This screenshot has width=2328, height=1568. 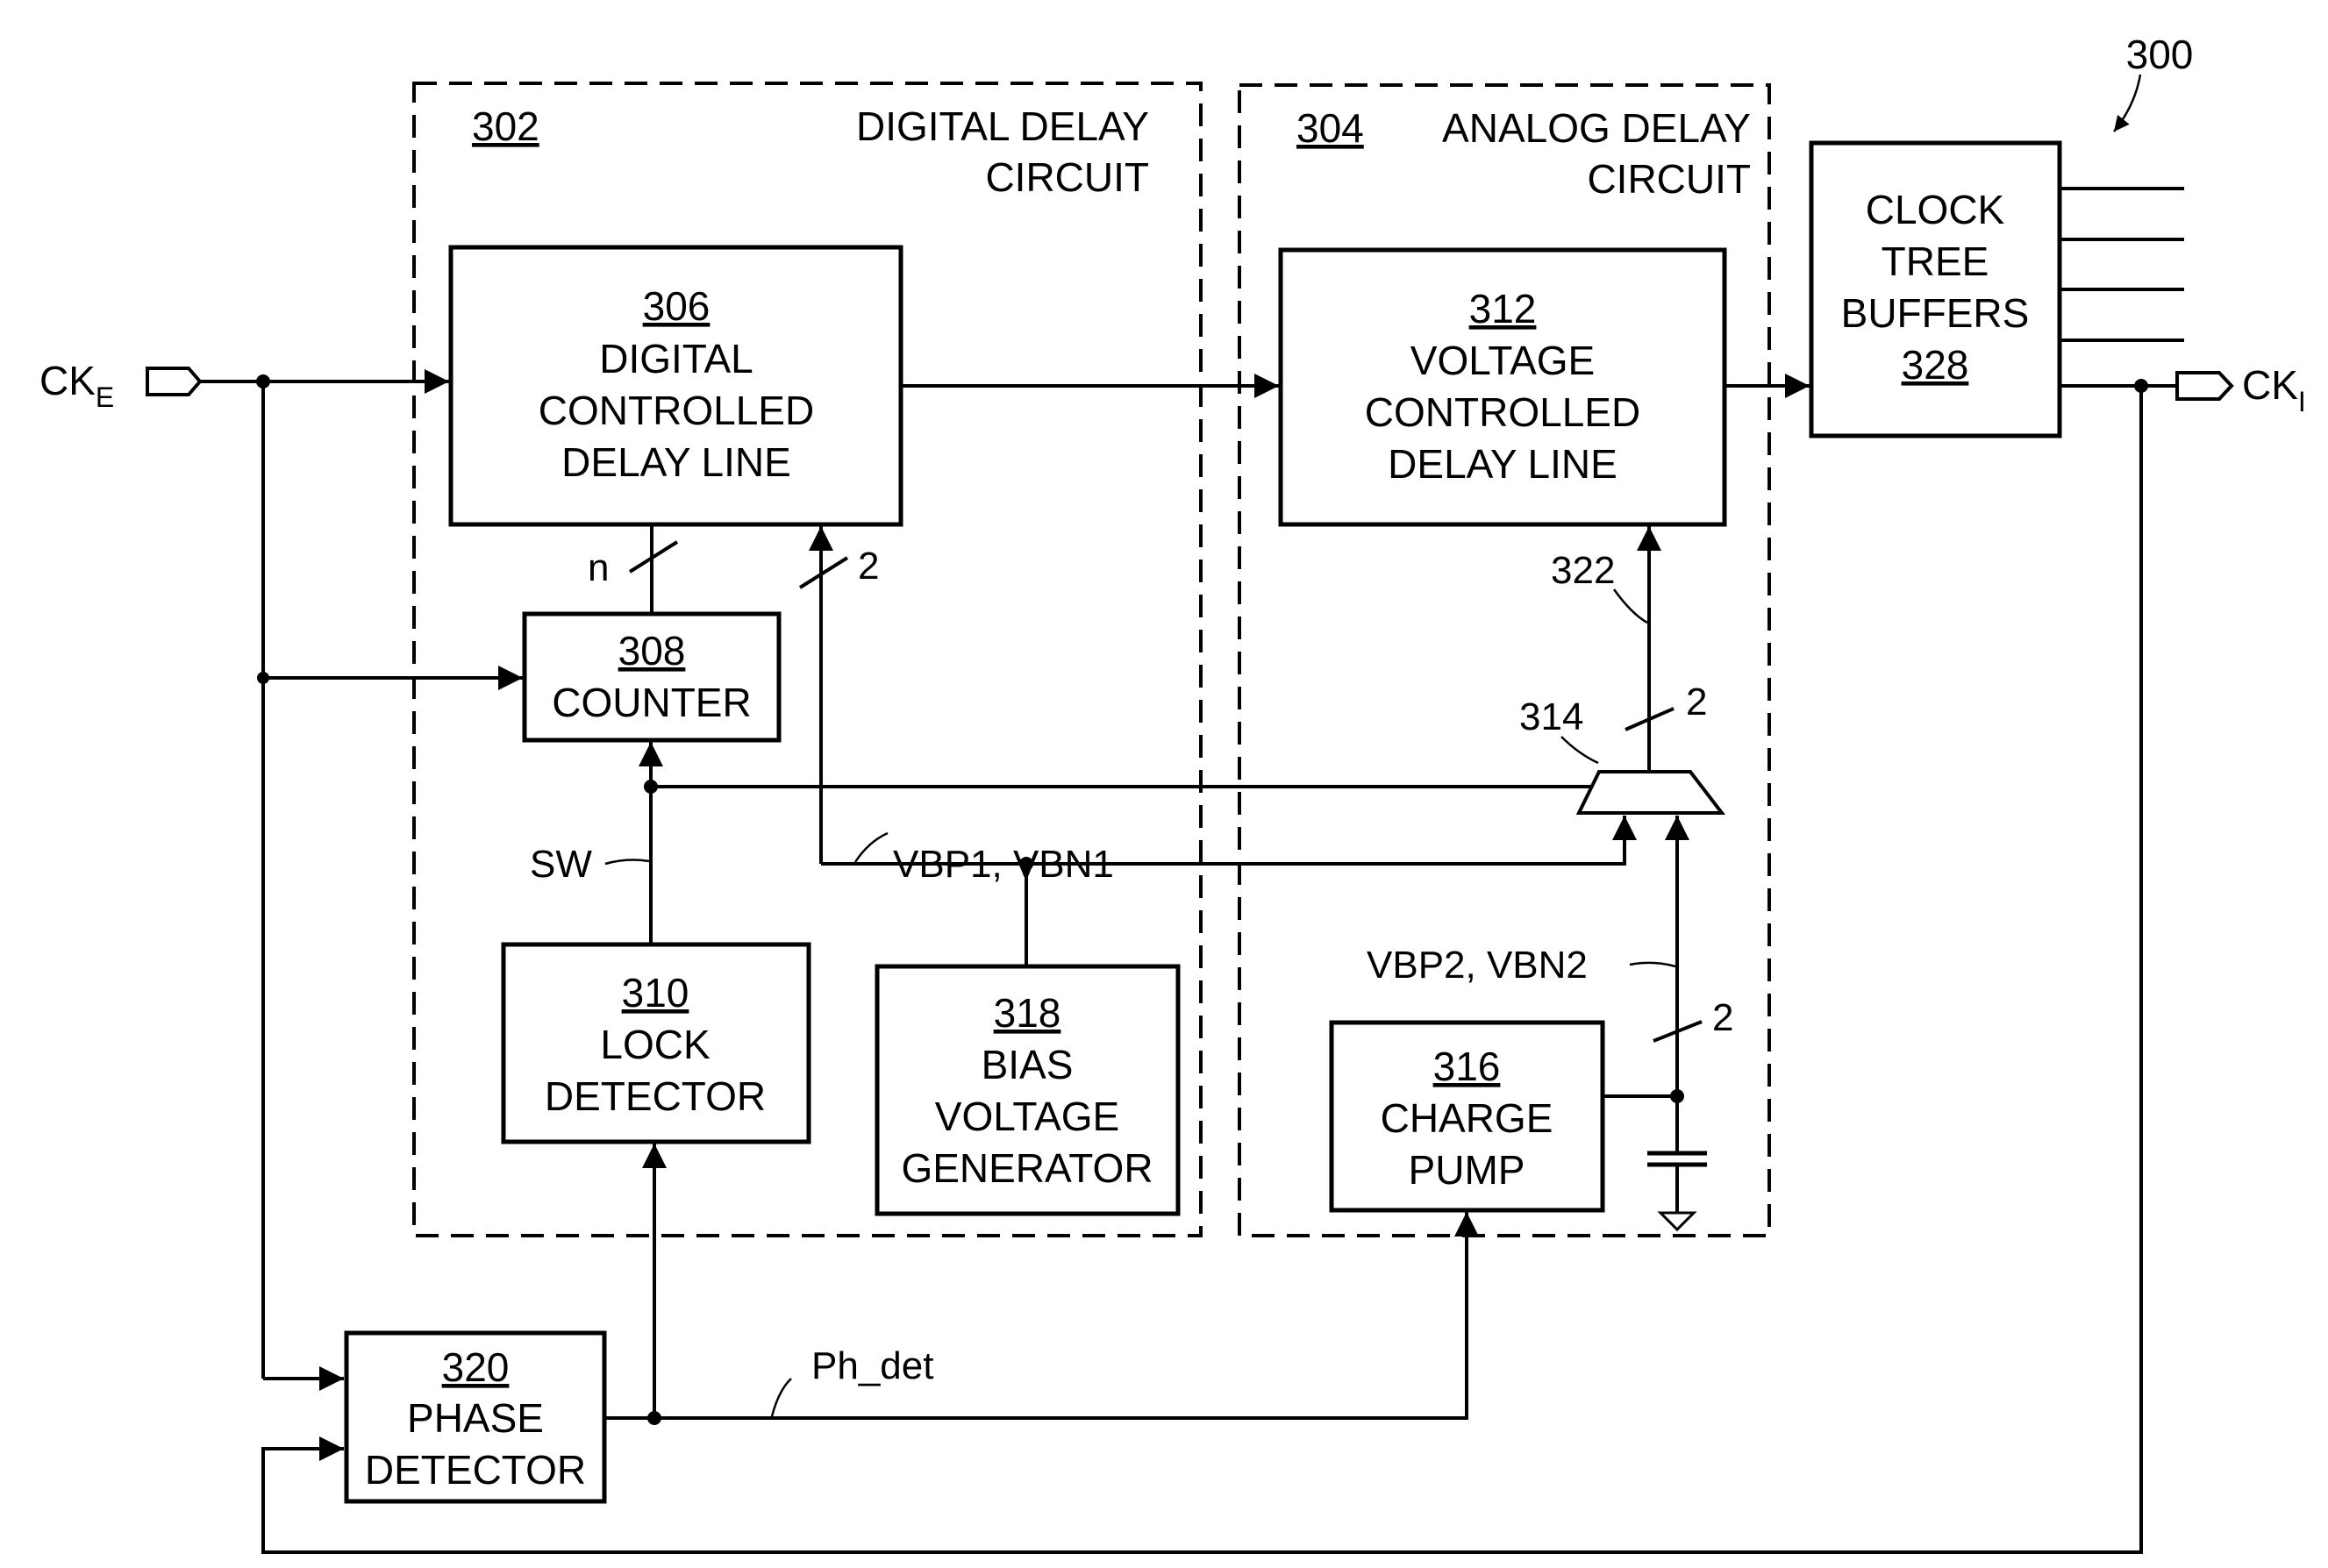 I want to click on sw-leader, so click(x=627, y=863).